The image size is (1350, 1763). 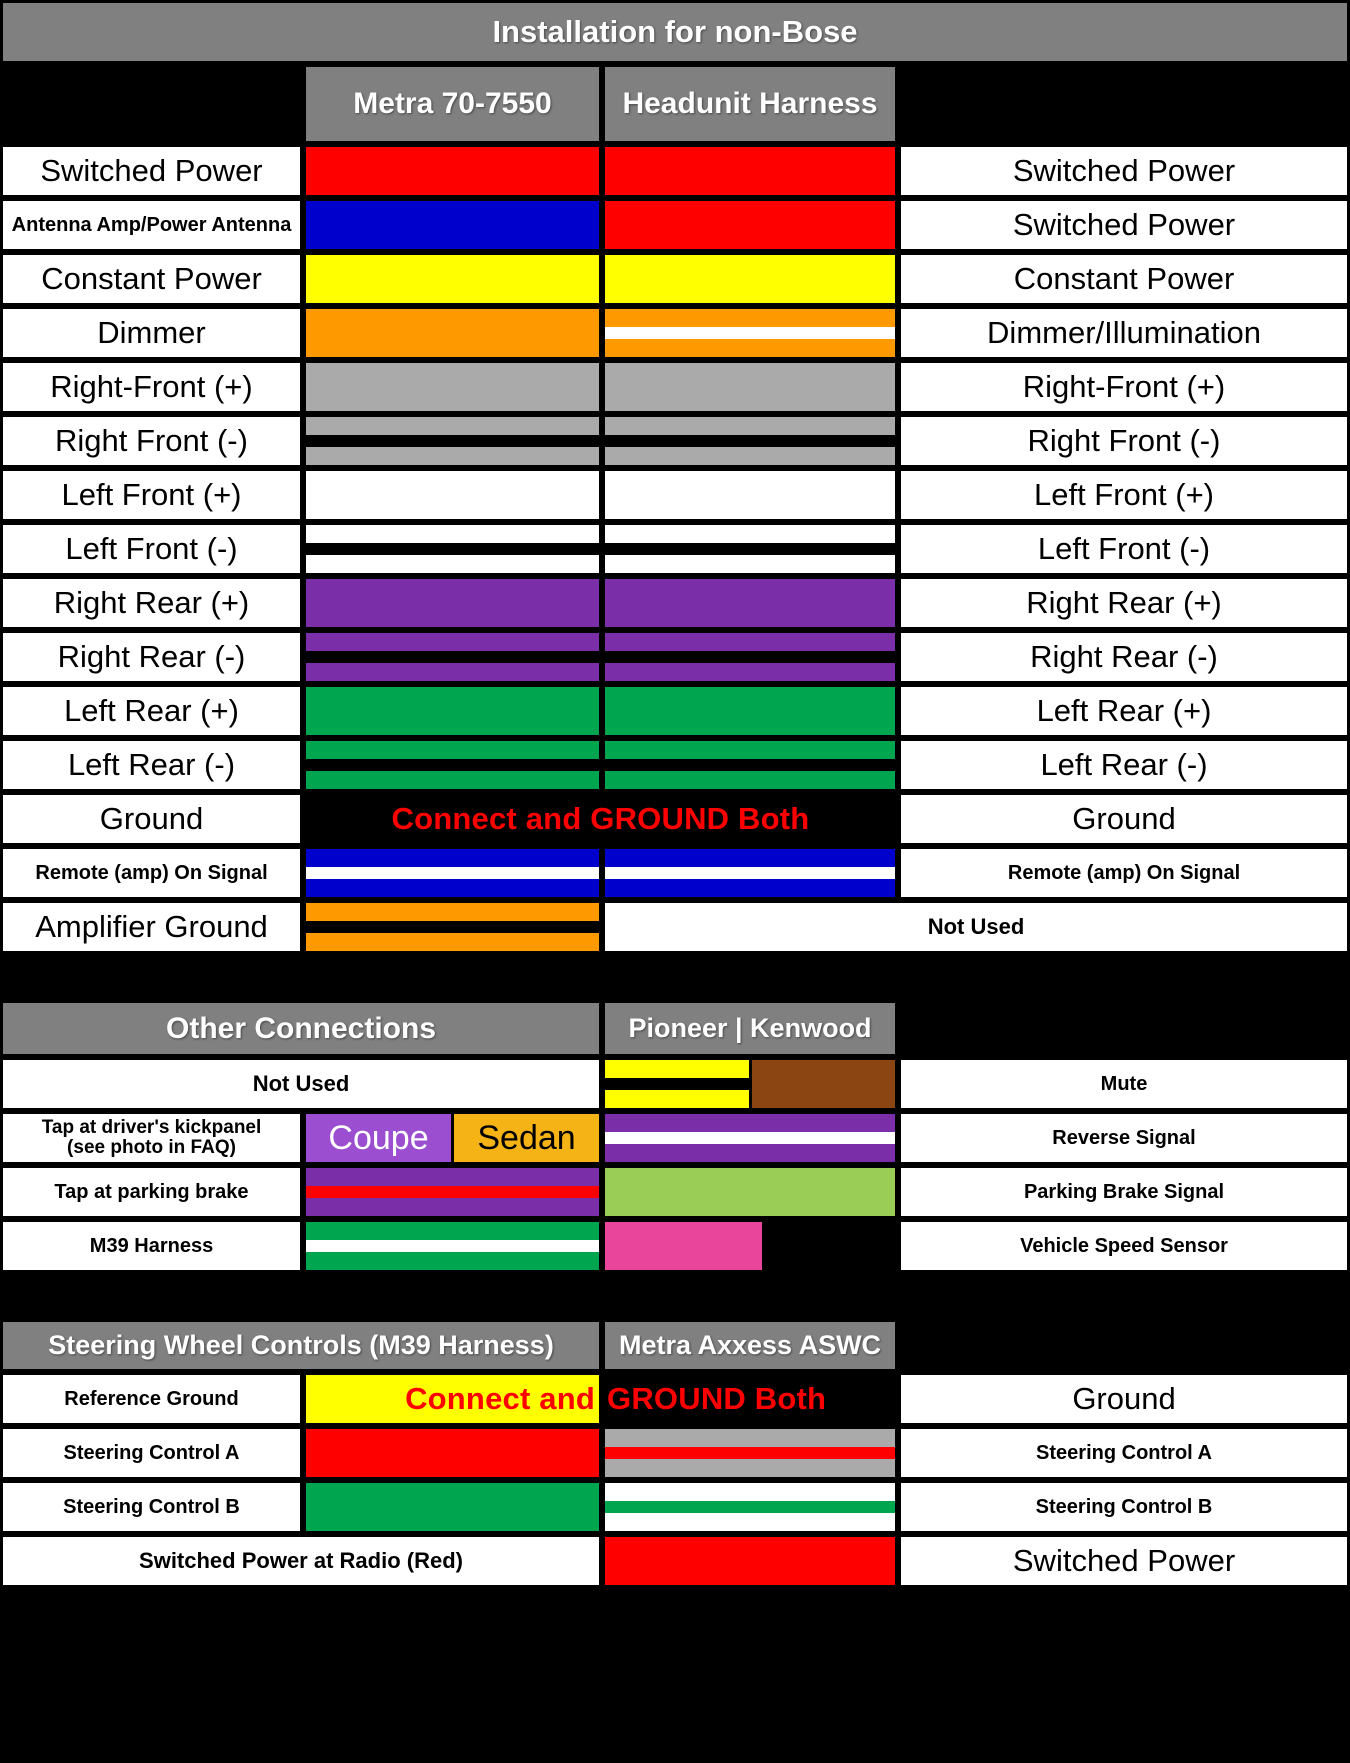 I want to click on table-row: Left Front (+) Left Front (+), so click(x=675, y=495).